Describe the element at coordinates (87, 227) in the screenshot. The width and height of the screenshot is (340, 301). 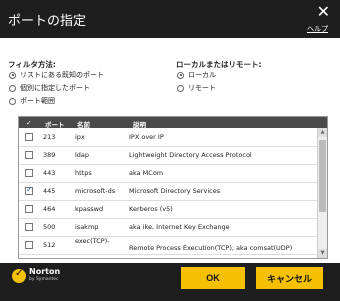
I see `row-name: isakmp` at that location.